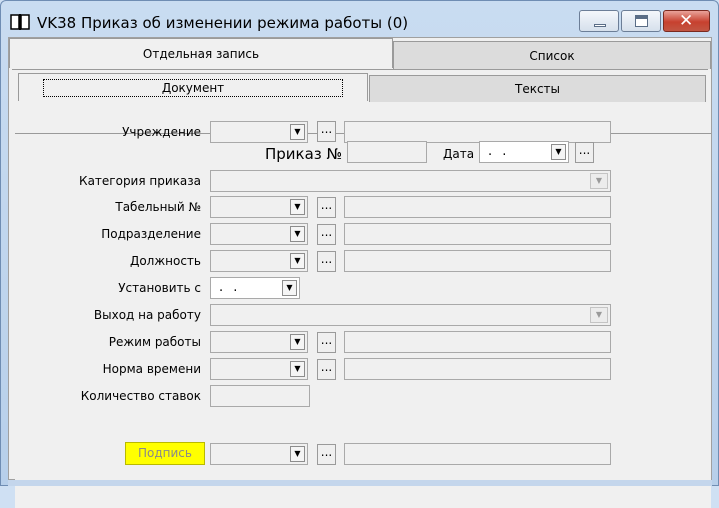  I want to click on signature-name-field, so click(477, 454).